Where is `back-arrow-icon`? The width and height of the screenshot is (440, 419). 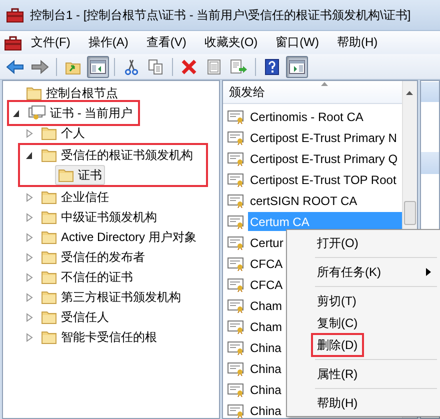 back-arrow-icon is located at coordinates (15, 67).